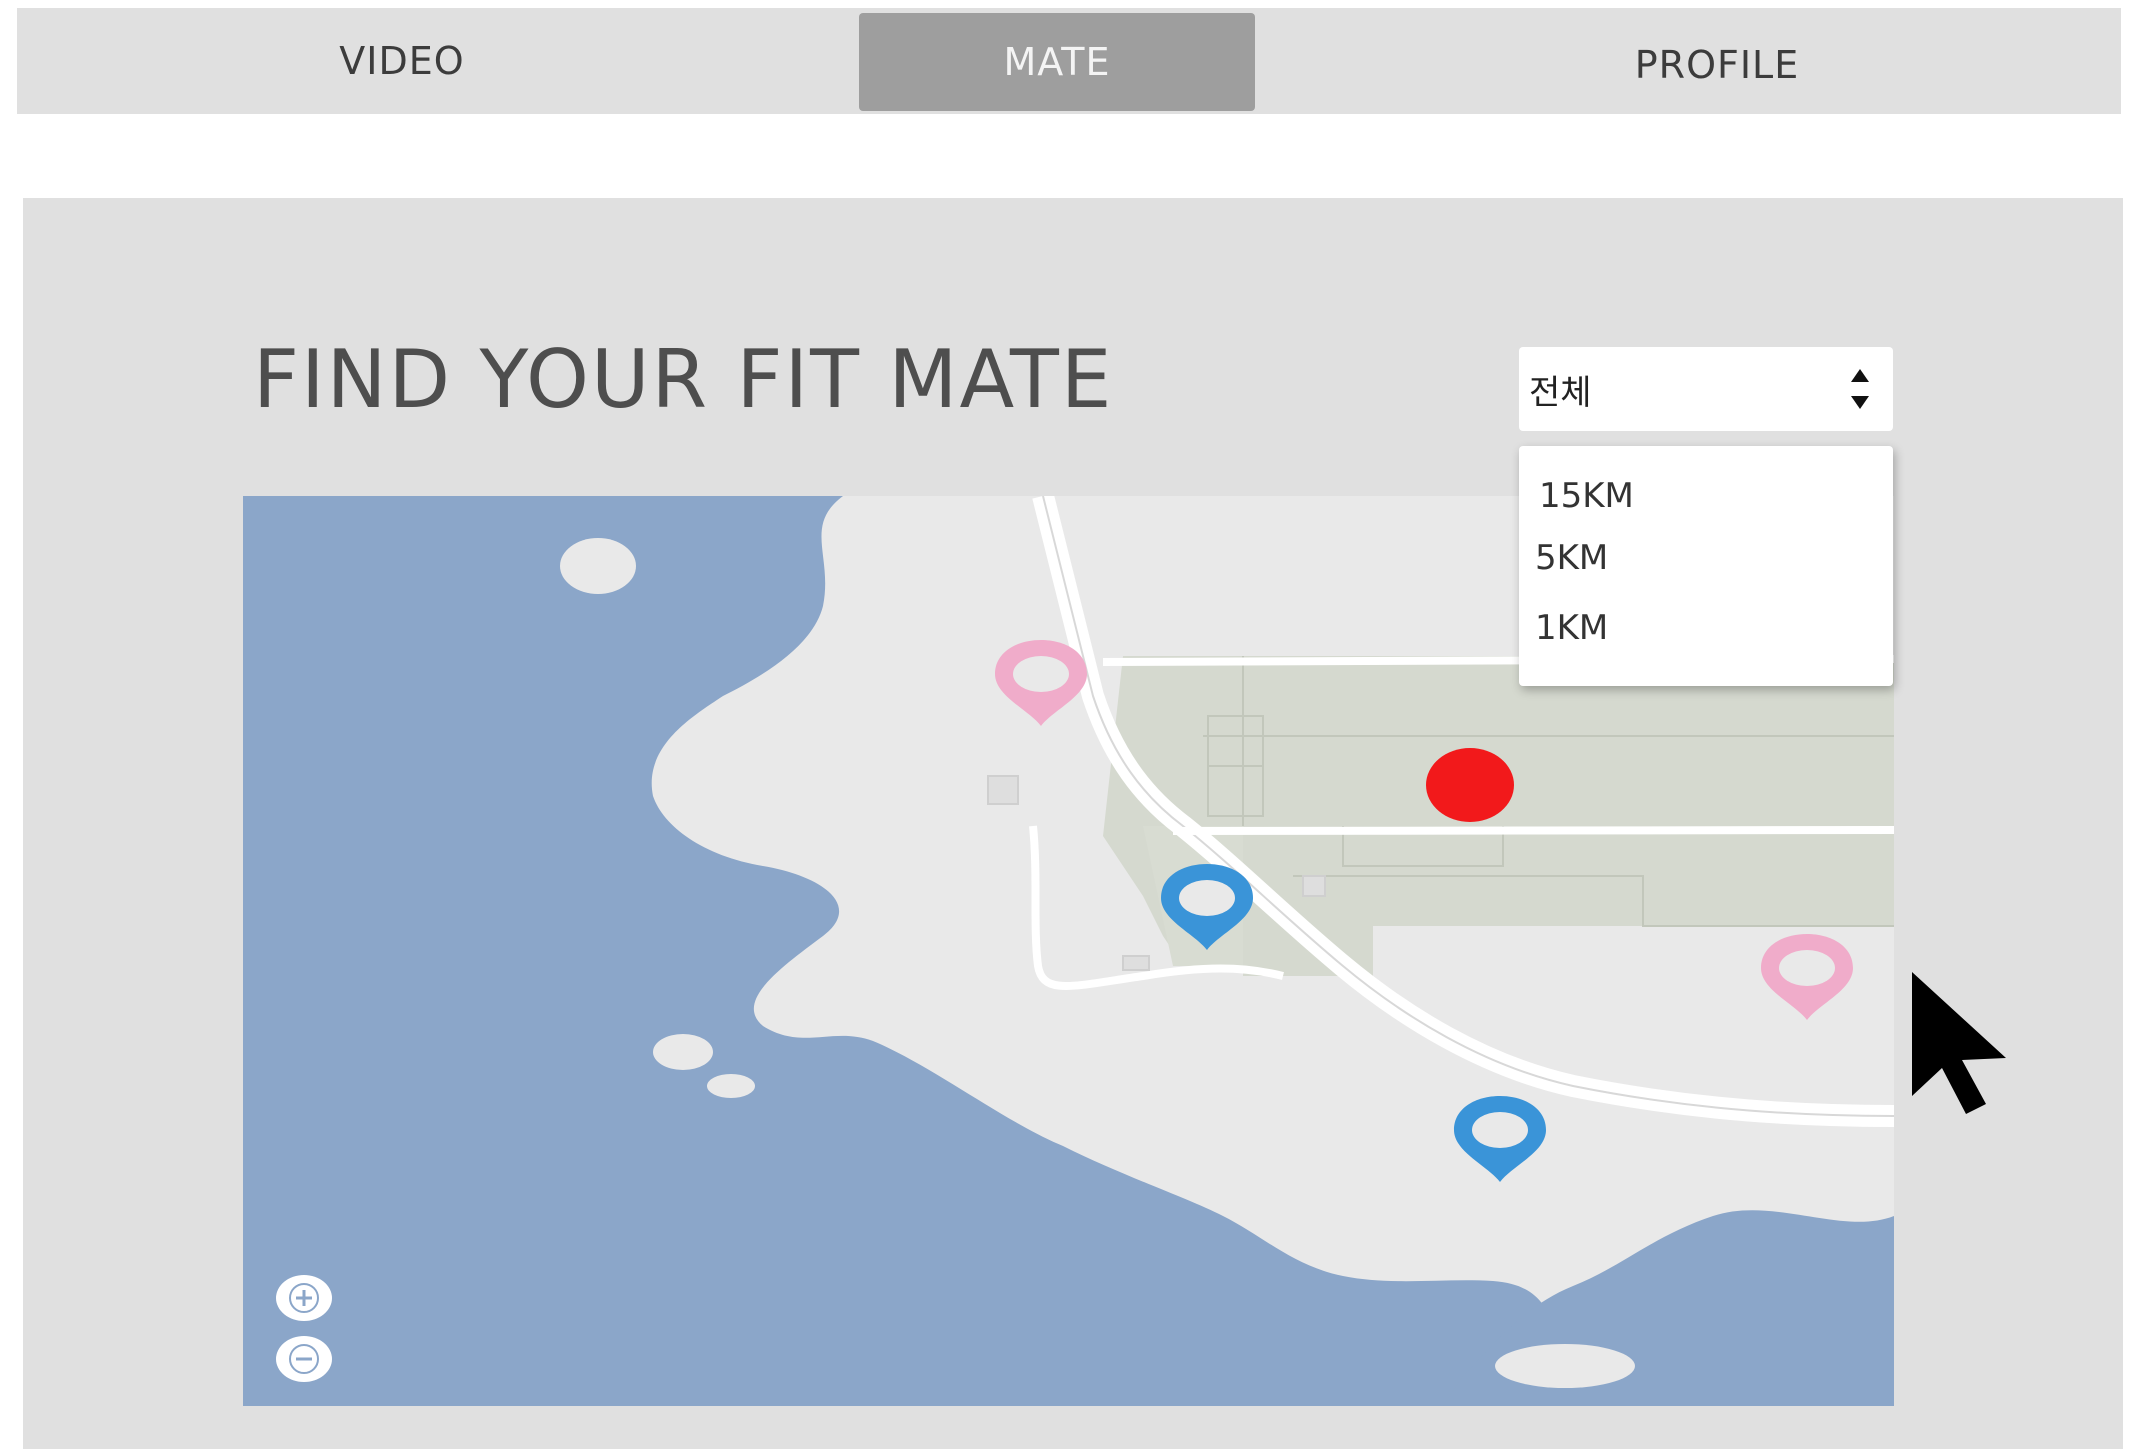 The width and height of the screenshot is (2136, 1449). I want to click on page-title: FIND YOUR FIT MATE, so click(683, 379).